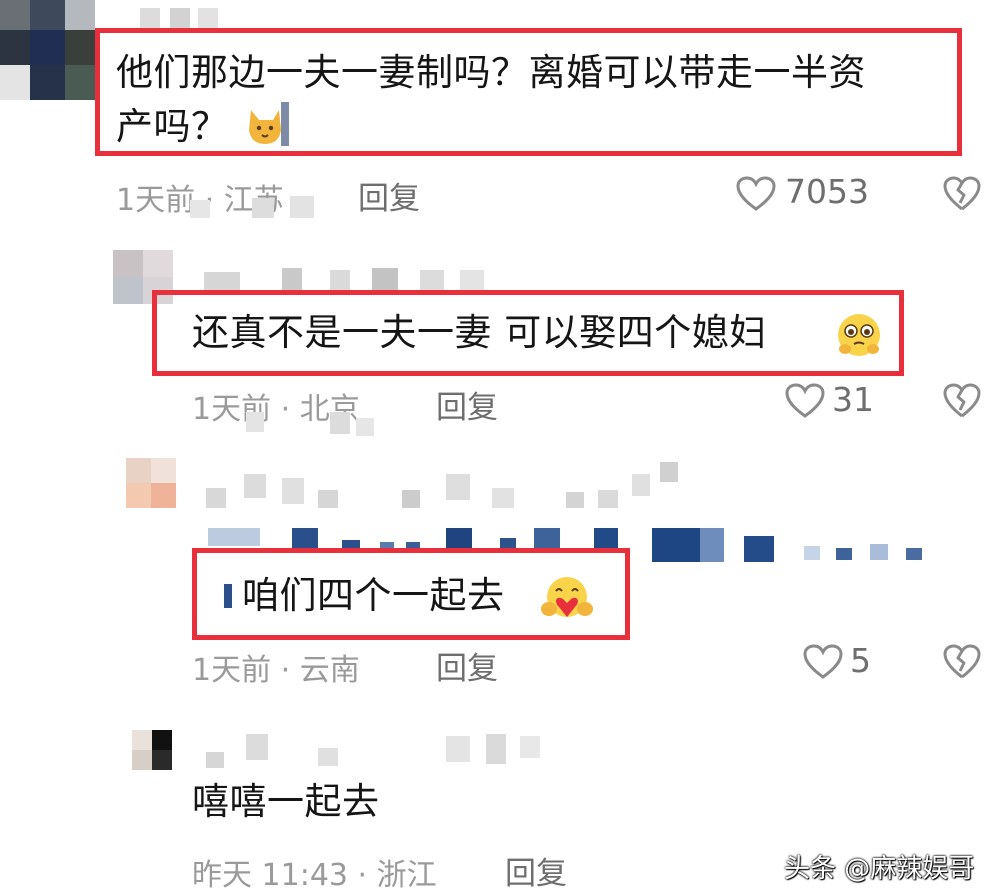 This screenshot has height=896, width=987. What do you see at coordinates (536, 870) in the screenshot?
I see `comment-4-reply-button: 回复` at bounding box center [536, 870].